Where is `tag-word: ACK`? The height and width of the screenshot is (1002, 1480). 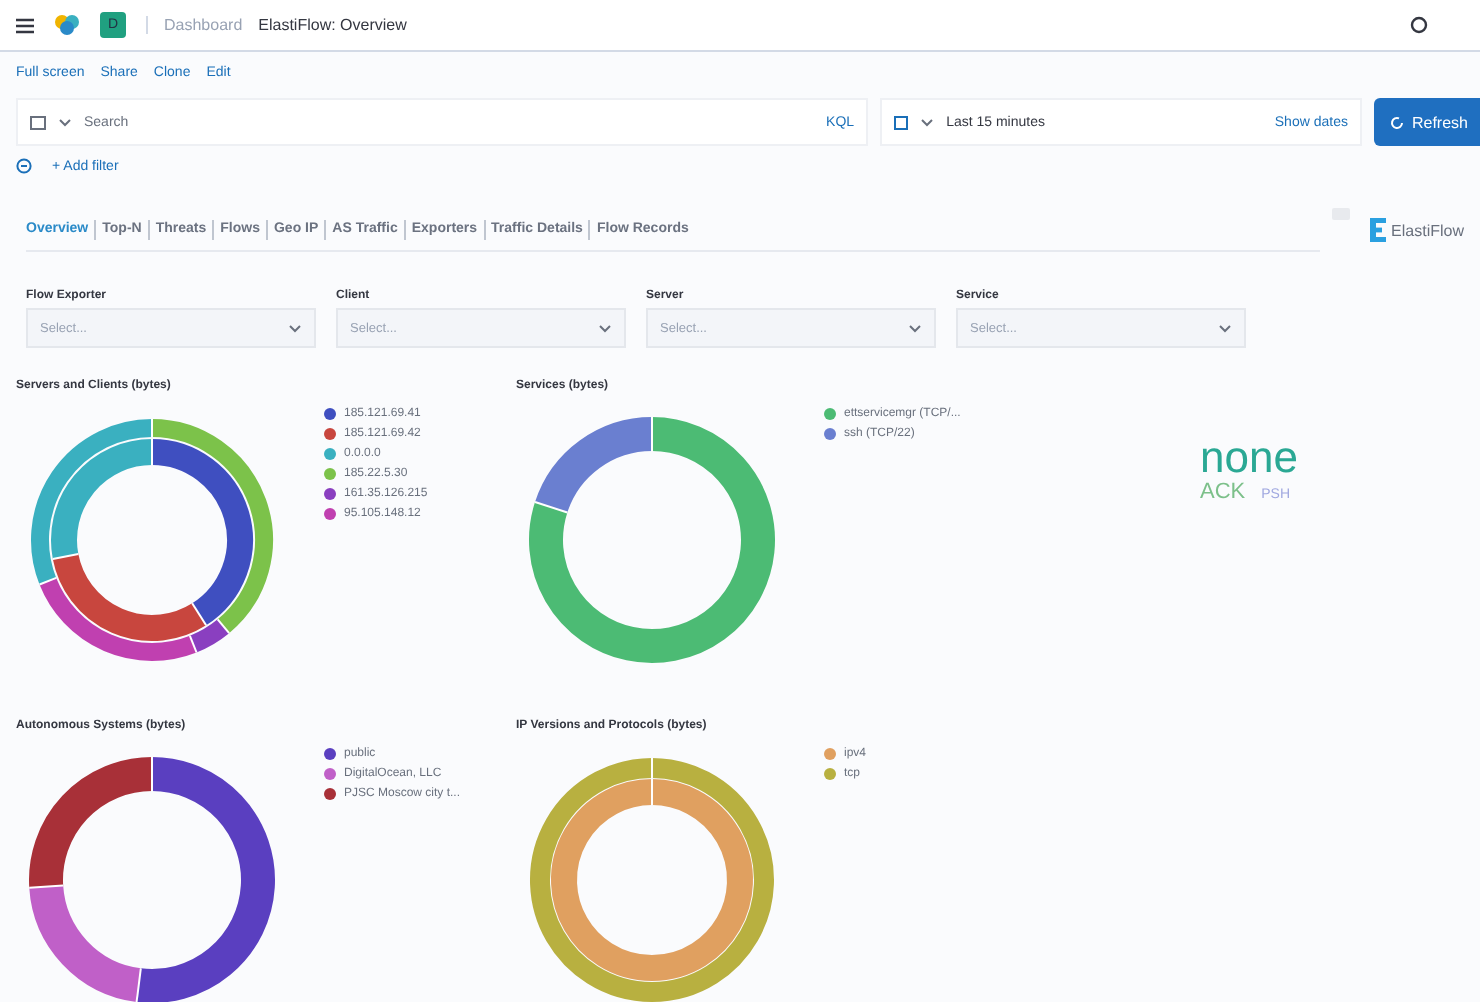 tag-word: ACK is located at coordinates (1223, 492).